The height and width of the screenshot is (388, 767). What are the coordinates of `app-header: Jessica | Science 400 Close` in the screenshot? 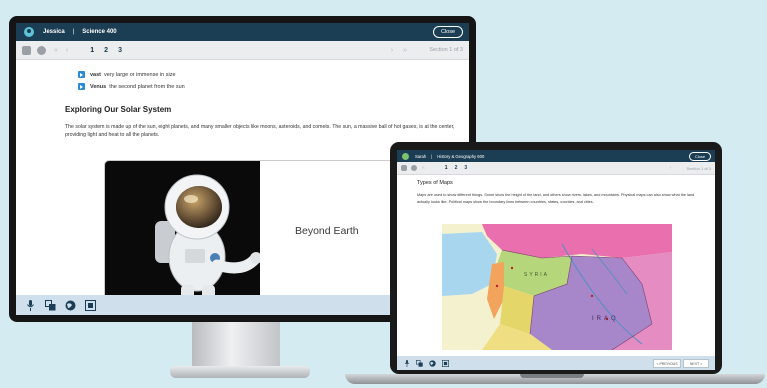 It's located at (242, 32).